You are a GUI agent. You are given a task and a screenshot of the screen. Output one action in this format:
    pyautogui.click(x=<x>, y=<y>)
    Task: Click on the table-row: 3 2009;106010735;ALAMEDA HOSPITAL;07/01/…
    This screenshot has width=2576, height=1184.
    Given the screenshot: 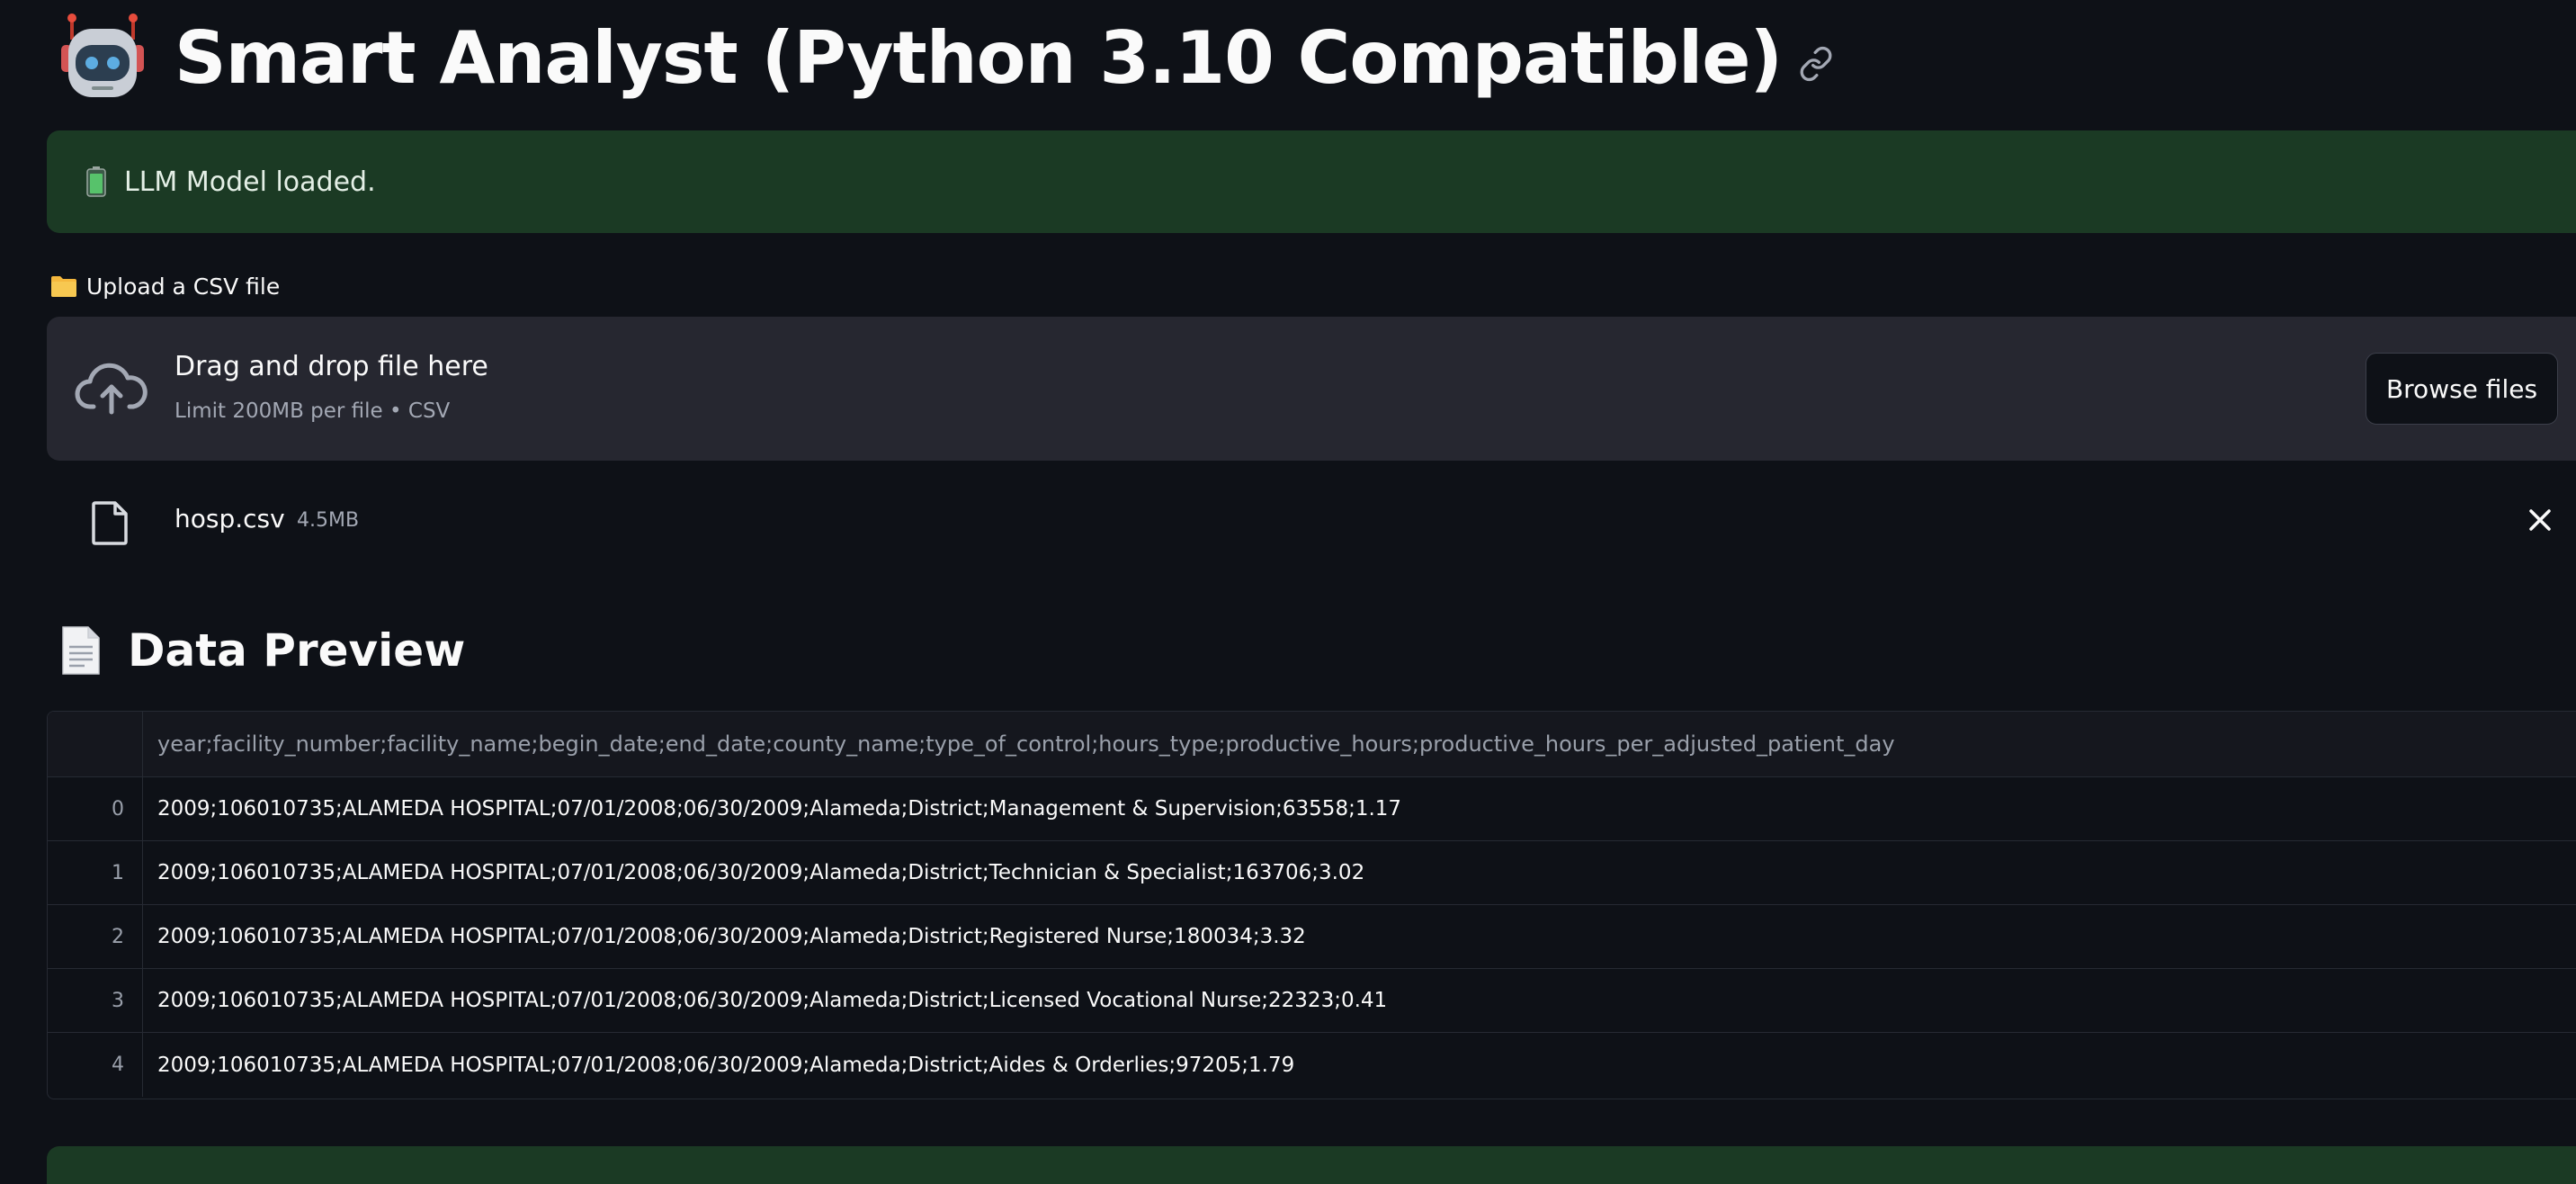 What is the action you would take?
    pyautogui.click(x=1312, y=1001)
    